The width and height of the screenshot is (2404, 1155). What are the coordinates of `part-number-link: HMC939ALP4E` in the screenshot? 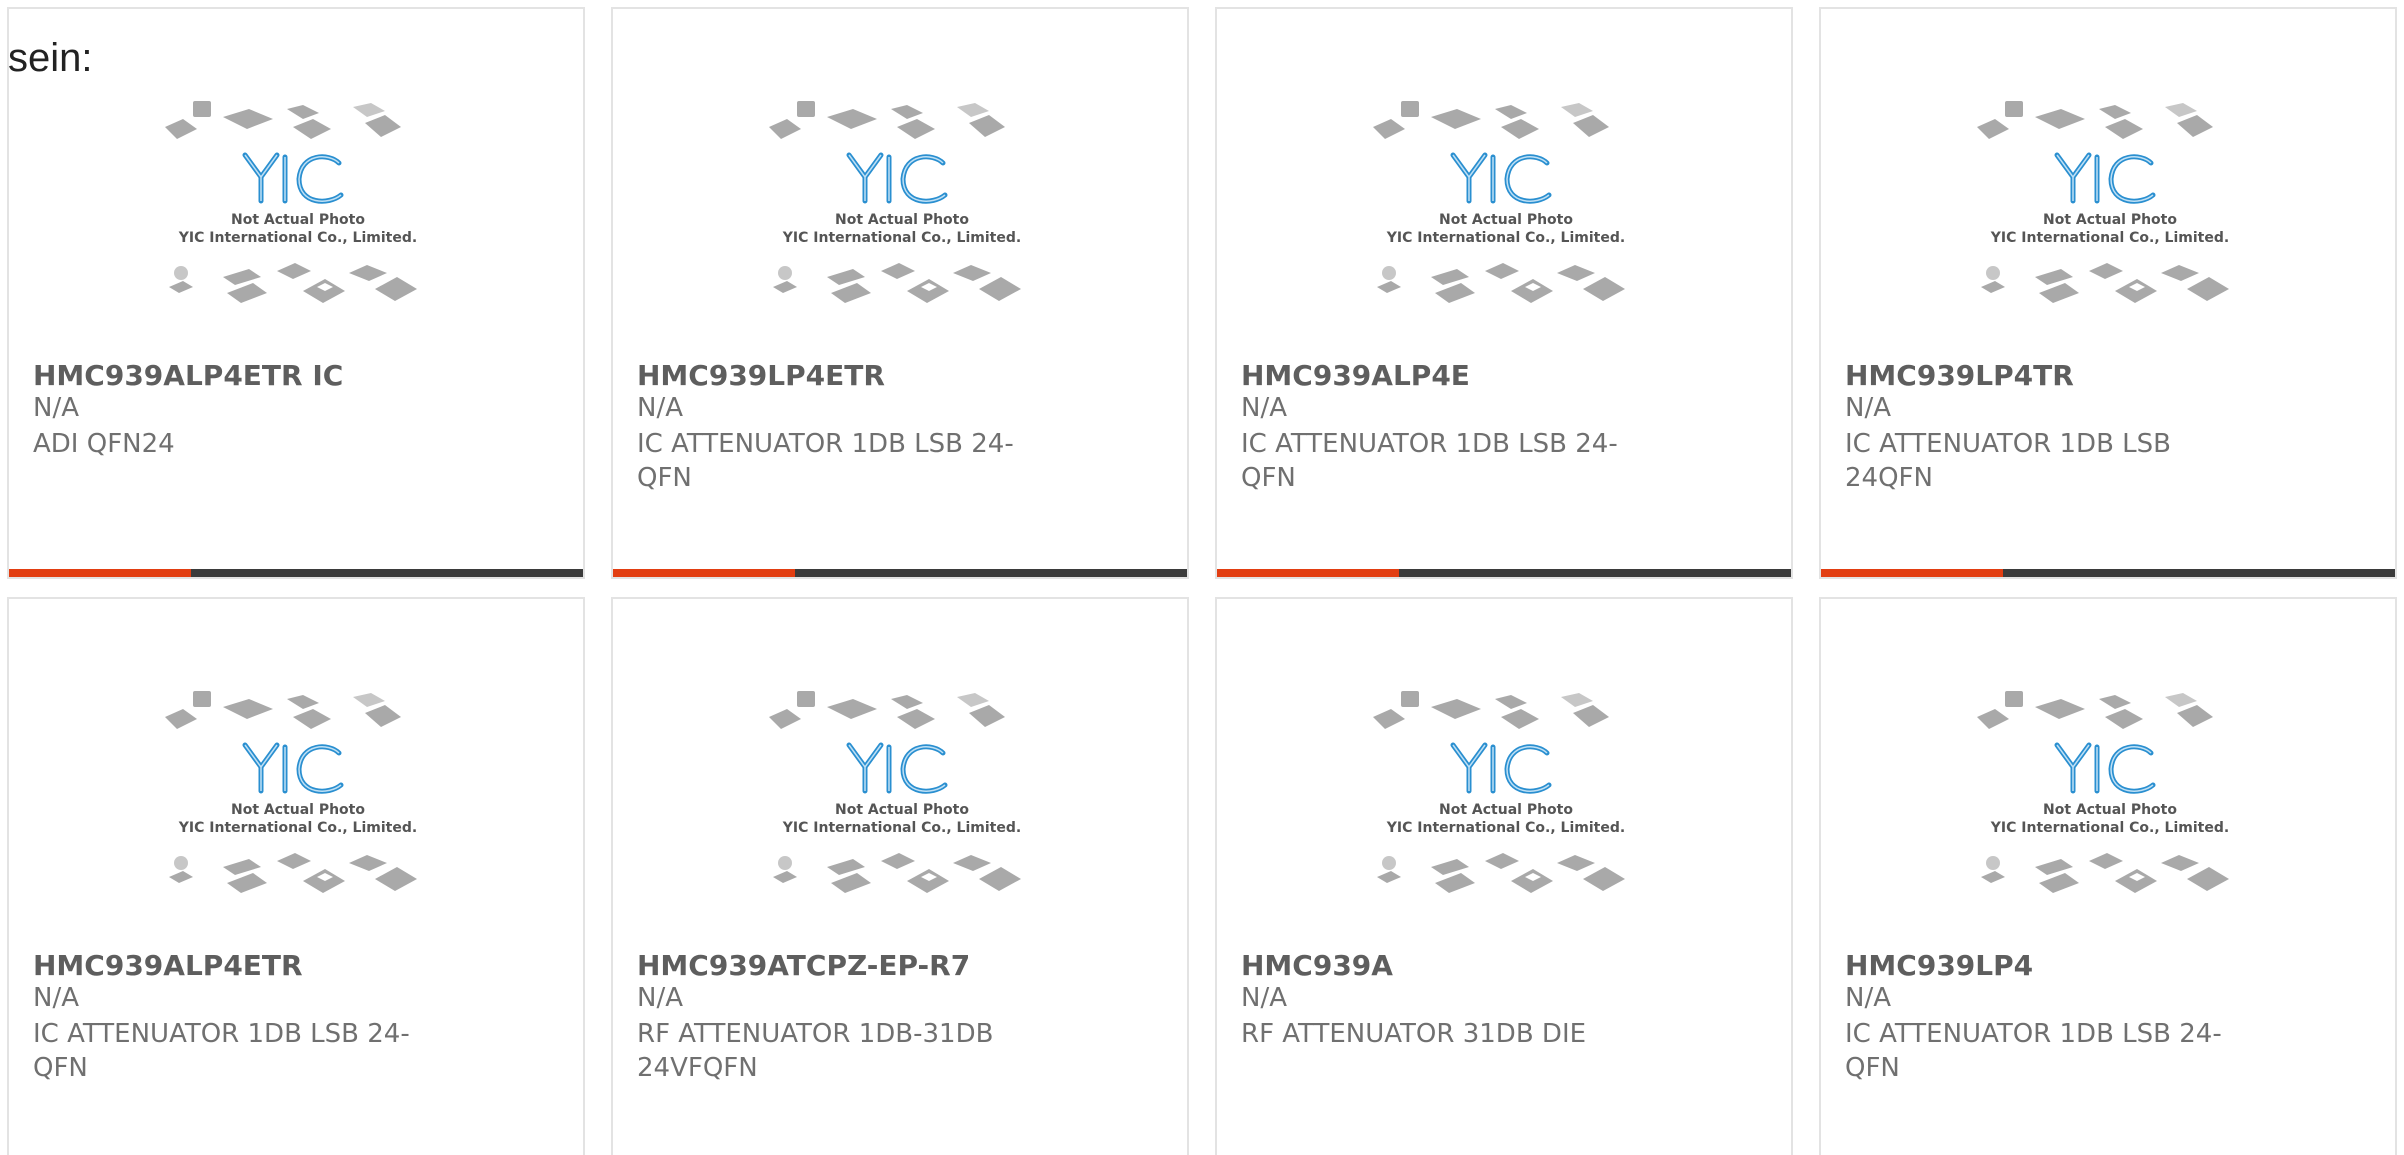 It's located at (1355, 375).